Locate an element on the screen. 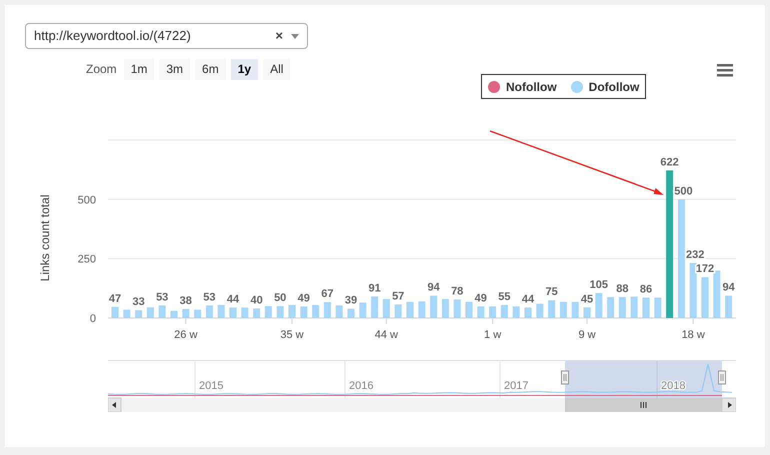 Image resolution: width=770 pixels, height=455 pixels. x-tick-label: 44 w is located at coordinates (386, 335).